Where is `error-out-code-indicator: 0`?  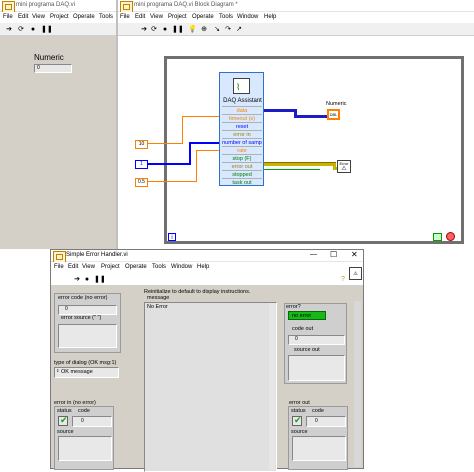
error-out-code-indicator: 0 is located at coordinates (326, 421).